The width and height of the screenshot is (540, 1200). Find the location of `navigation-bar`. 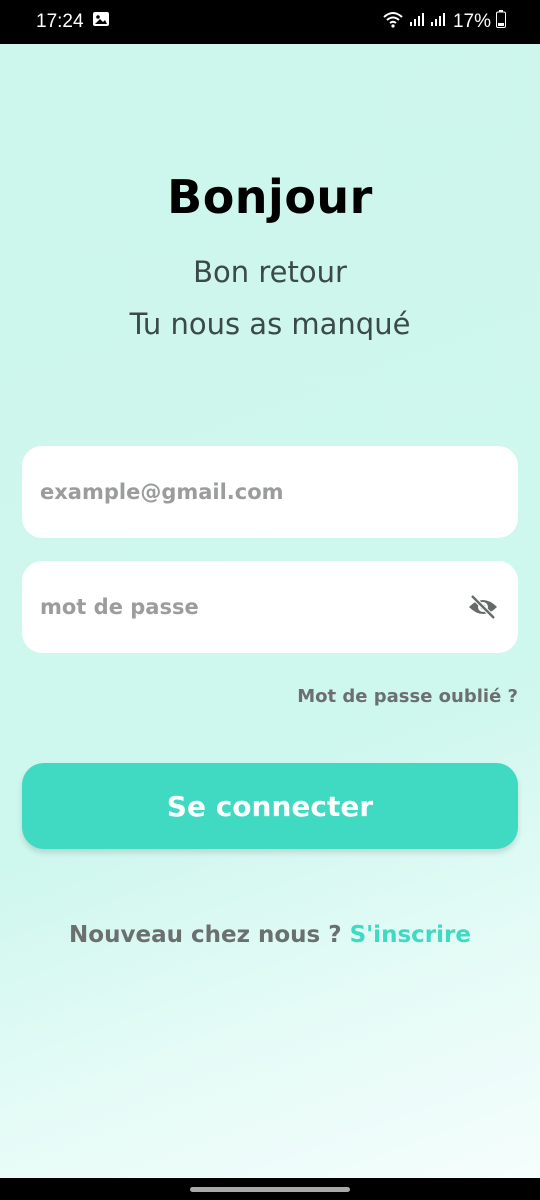

navigation-bar is located at coordinates (270, 1189).